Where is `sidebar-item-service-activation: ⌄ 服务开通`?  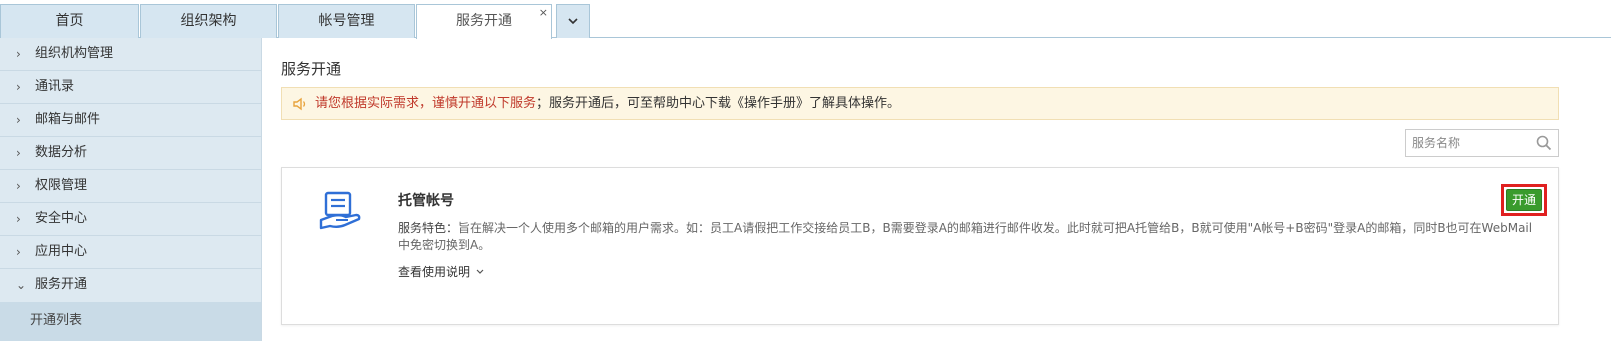
sidebar-item-service-activation: ⌄ 服务开通 is located at coordinates (130, 285).